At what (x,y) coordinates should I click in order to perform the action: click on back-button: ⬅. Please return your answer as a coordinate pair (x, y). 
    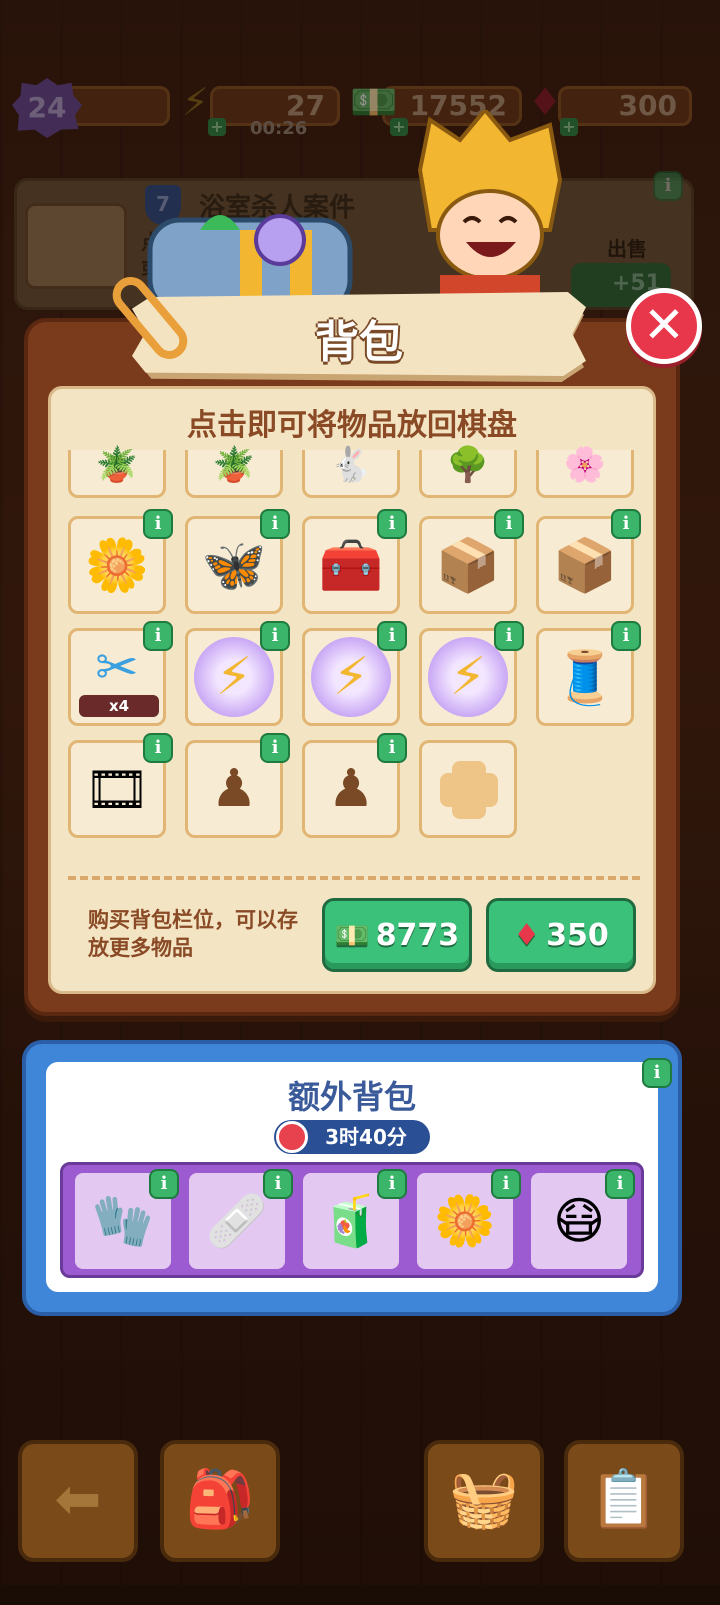
    Looking at the image, I should click on (78, 1501).